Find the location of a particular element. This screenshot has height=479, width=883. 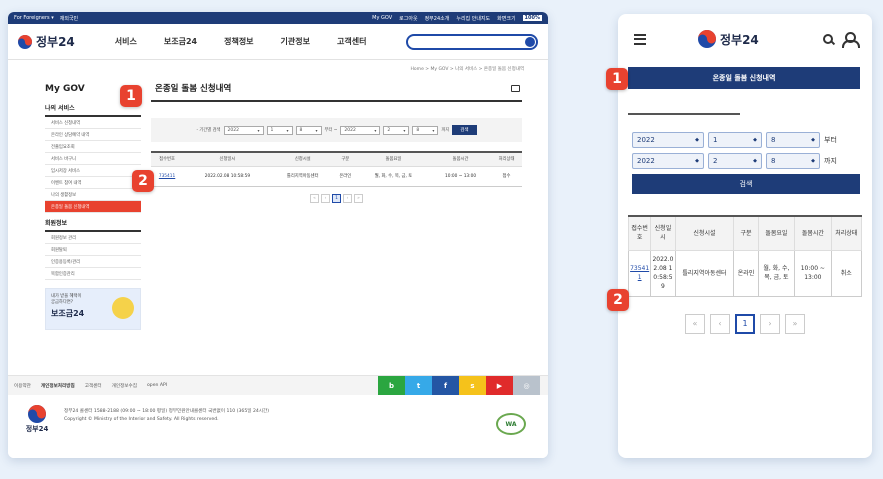

m-to-suffix: 까지 is located at coordinates (830, 161).